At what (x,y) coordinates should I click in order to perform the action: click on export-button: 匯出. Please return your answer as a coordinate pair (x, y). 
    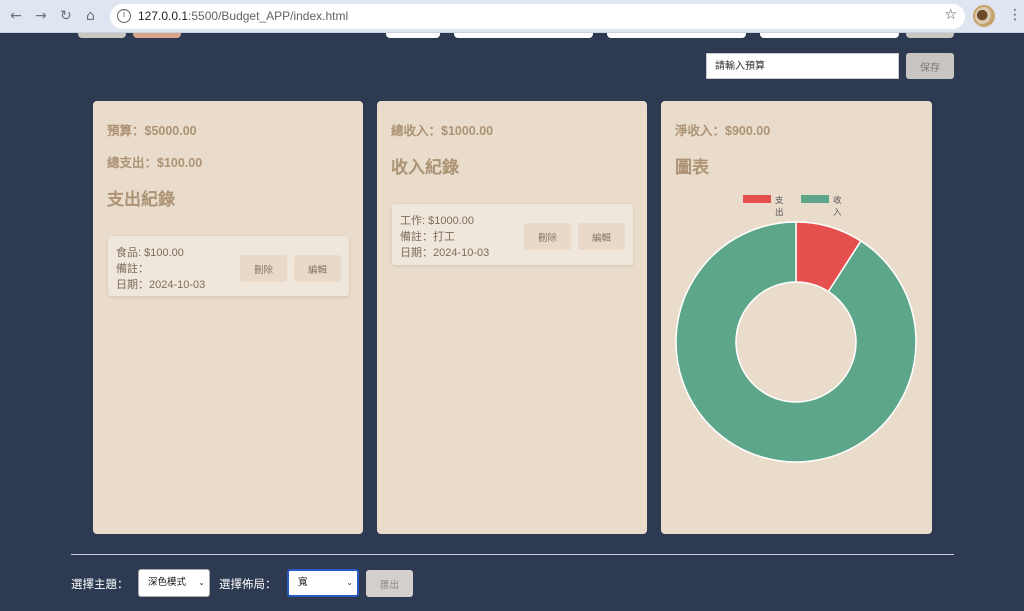
    Looking at the image, I should click on (389, 583).